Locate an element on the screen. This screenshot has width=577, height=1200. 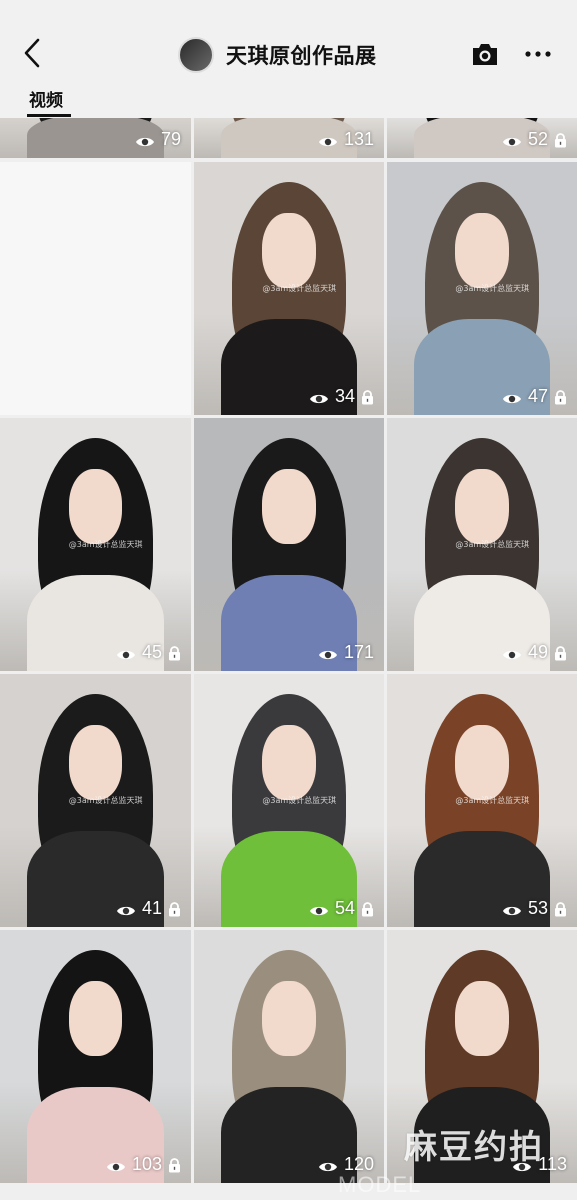
video-thumbnail: @3am设计总监天琪 53 is located at coordinates (482, 800).